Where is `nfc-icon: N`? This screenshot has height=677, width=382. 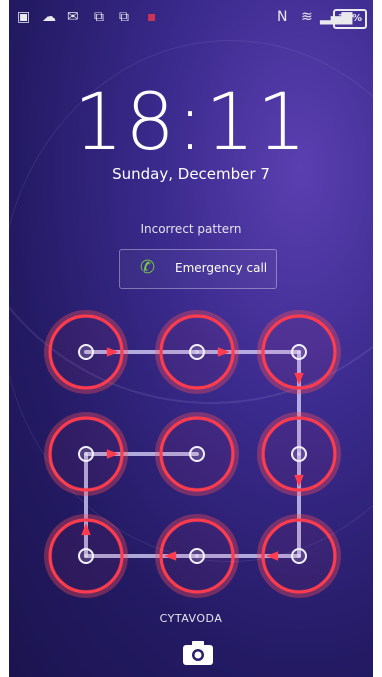 nfc-icon: N is located at coordinates (282, 17).